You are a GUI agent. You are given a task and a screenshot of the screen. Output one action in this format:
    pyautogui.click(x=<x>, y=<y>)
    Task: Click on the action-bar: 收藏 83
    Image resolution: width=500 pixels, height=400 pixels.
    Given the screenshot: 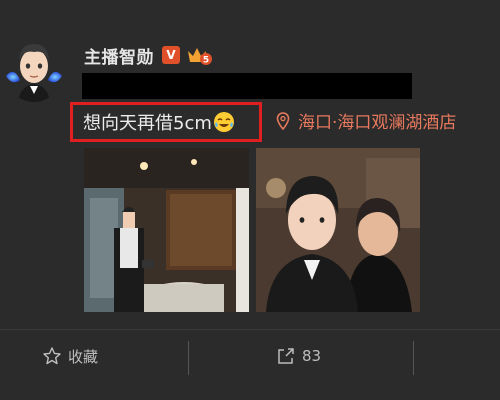 What is the action you would take?
    pyautogui.click(x=250, y=356)
    